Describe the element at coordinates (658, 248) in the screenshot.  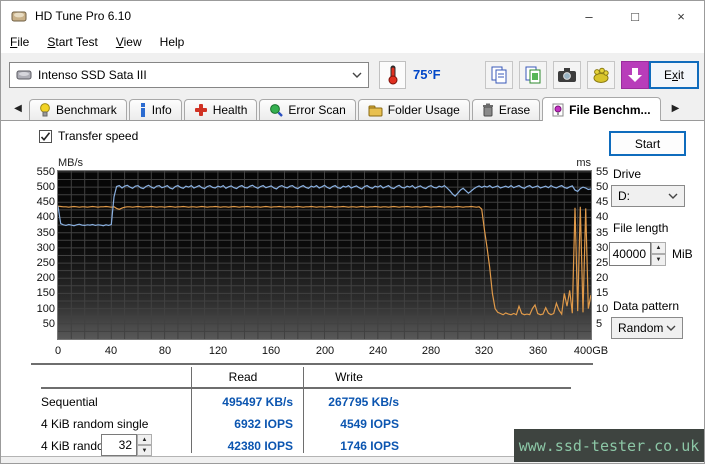
I see `file-length-up-button: ▲` at that location.